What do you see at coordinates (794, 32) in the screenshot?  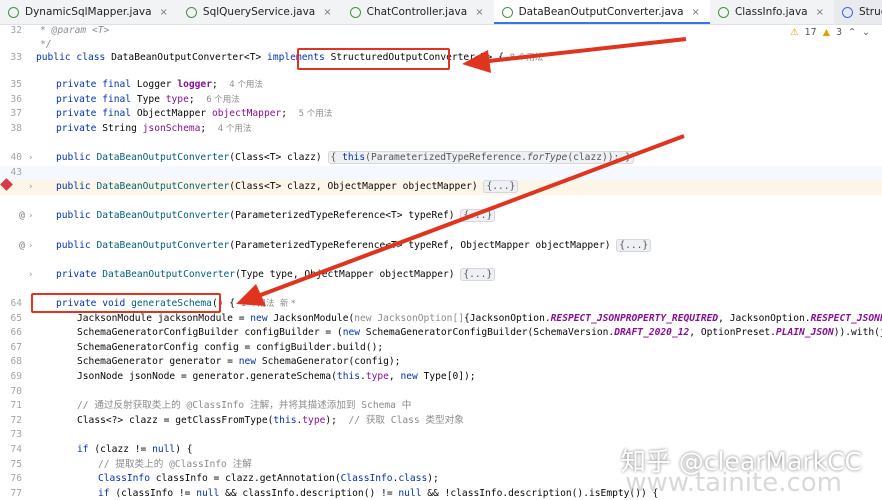 I see `warning-icon: ⚠` at bounding box center [794, 32].